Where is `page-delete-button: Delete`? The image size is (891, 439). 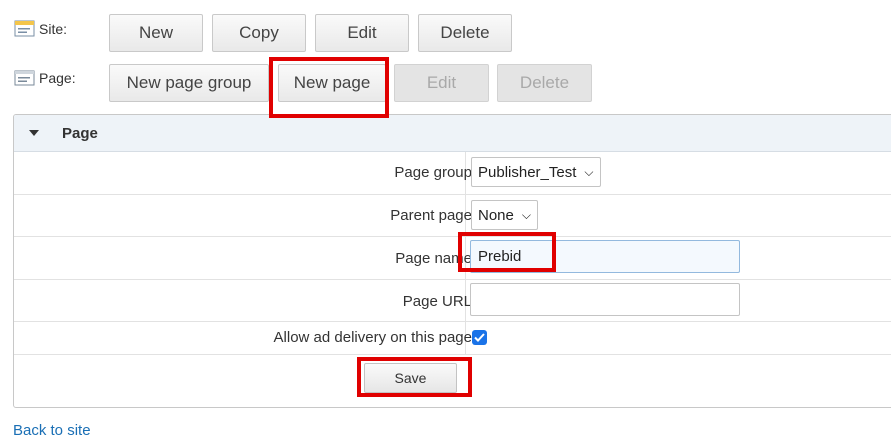
page-delete-button: Delete is located at coordinates (544, 83).